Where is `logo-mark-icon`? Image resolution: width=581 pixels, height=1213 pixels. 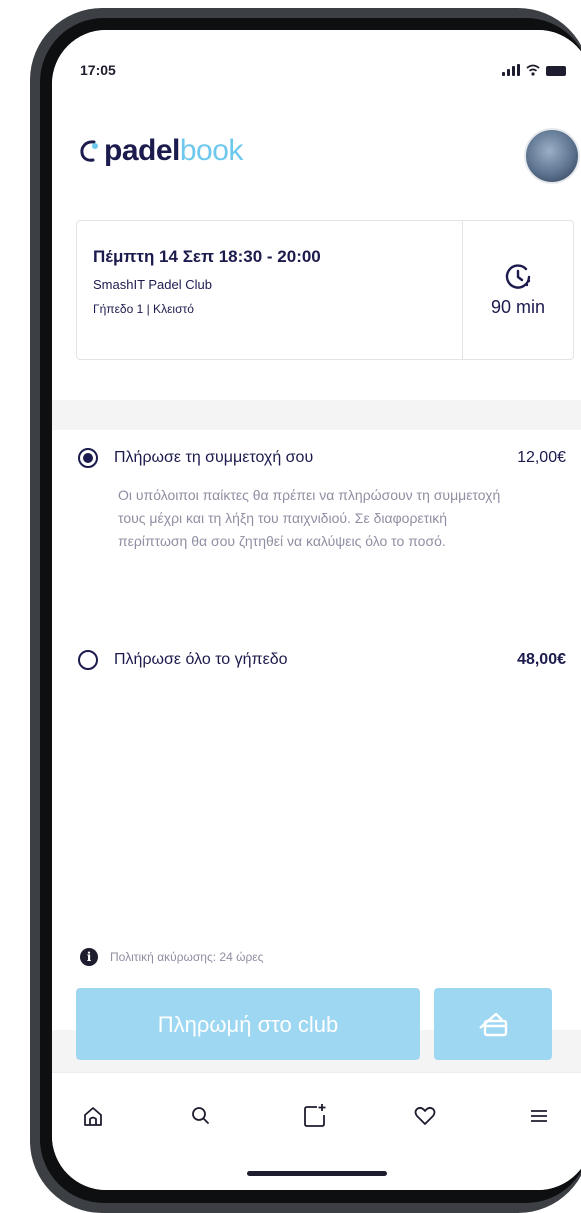 logo-mark-icon is located at coordinates (89, 151).